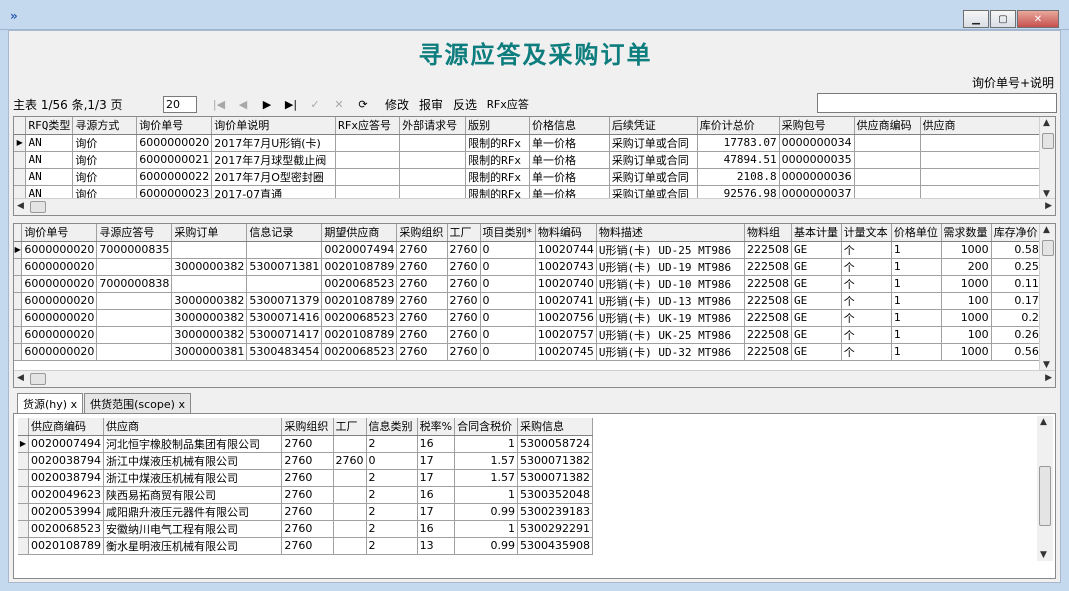 The height and width of the screenshot is (591, 1069). What do you see at coordinates (49, 143) in the screenshot?
I see `table-cell: AN` at bounding box center [49, 143].